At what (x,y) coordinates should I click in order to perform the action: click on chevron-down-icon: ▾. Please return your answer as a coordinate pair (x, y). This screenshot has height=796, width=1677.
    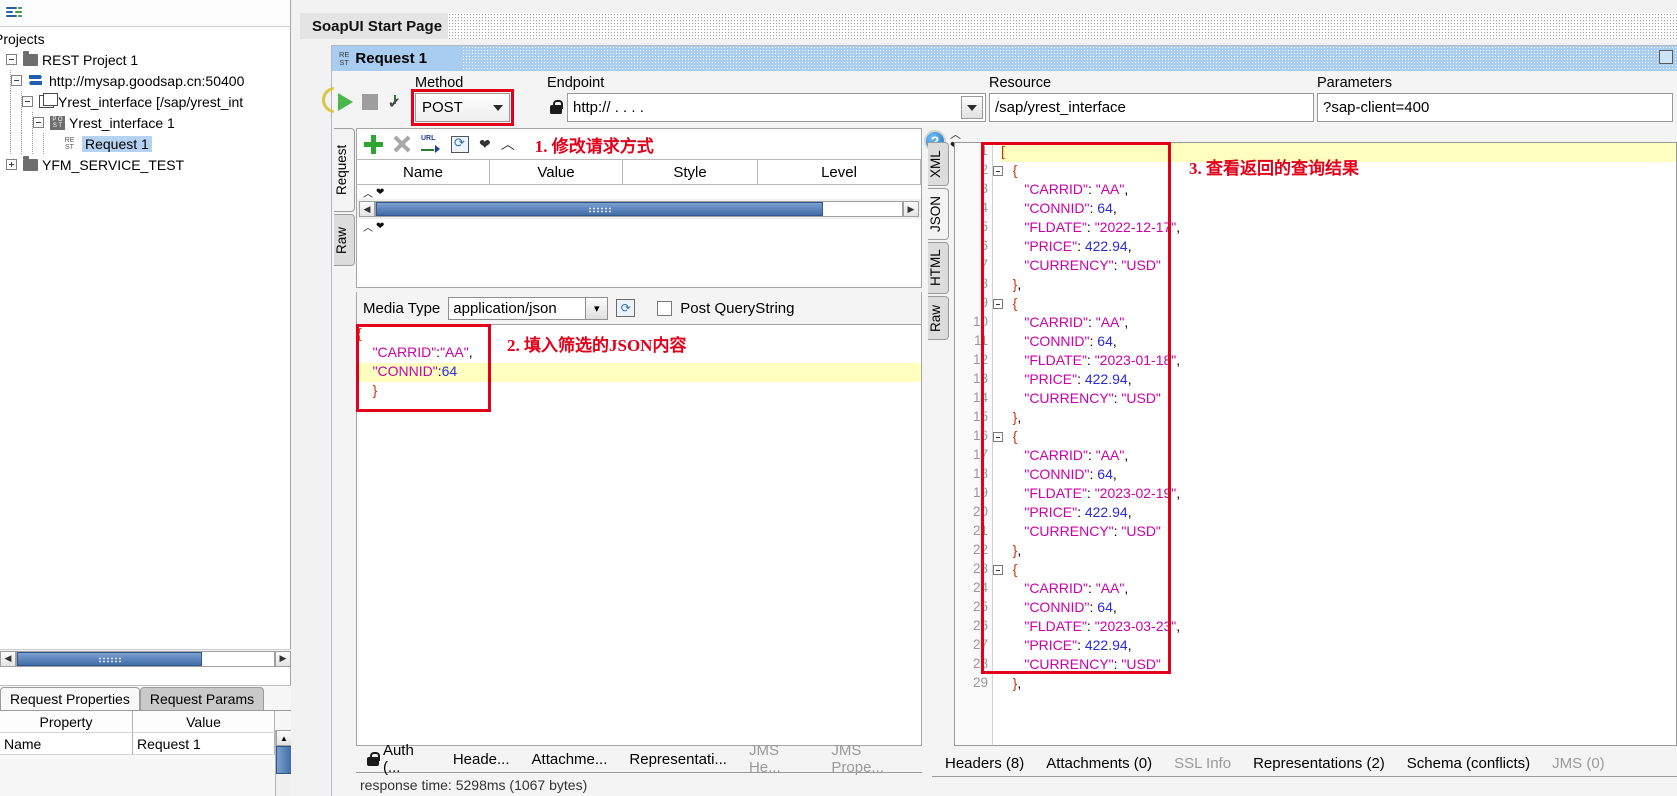
    Looking at the image, I should click on (596, 308).